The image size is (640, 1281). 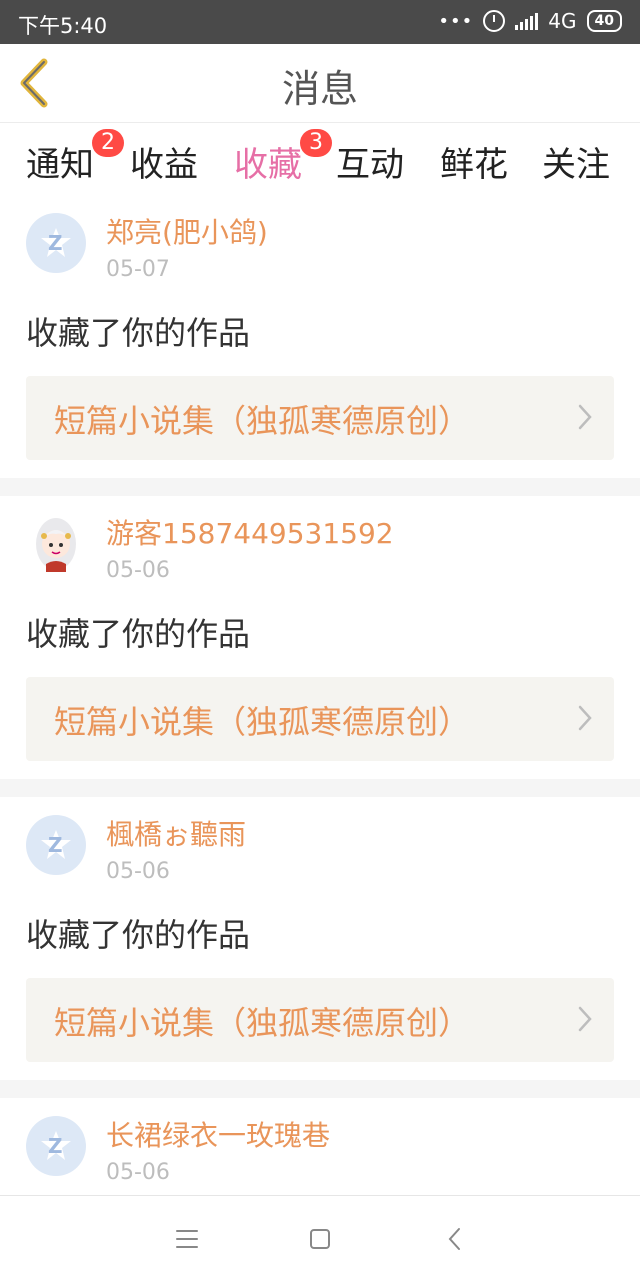 I want to click on tab-label: 收藏, so click(x=268, y=165).